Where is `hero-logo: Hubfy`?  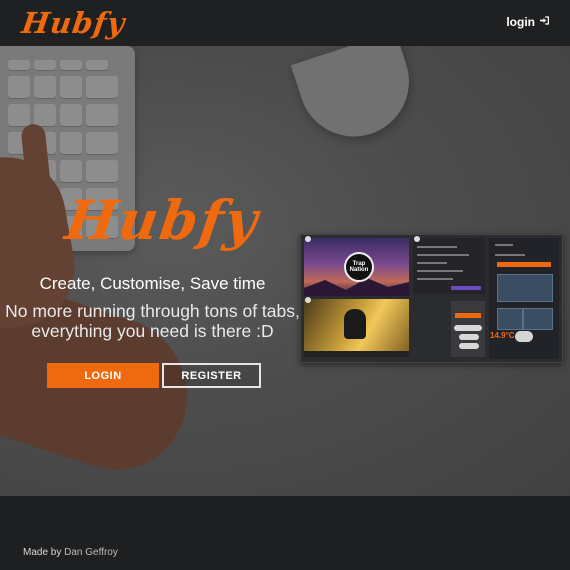
hero-logo: Hubfy is located at coordinates (162, 220).